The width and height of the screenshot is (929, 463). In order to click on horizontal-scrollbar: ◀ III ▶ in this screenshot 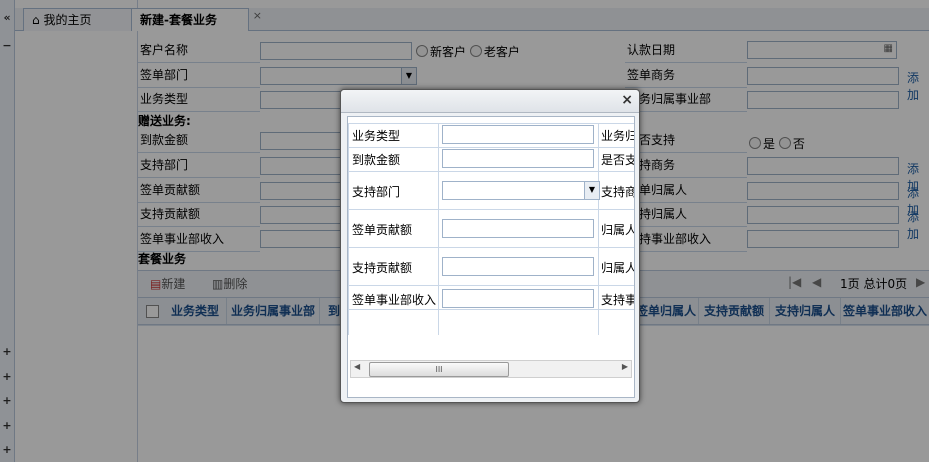, I will do `click(491, 369)`.